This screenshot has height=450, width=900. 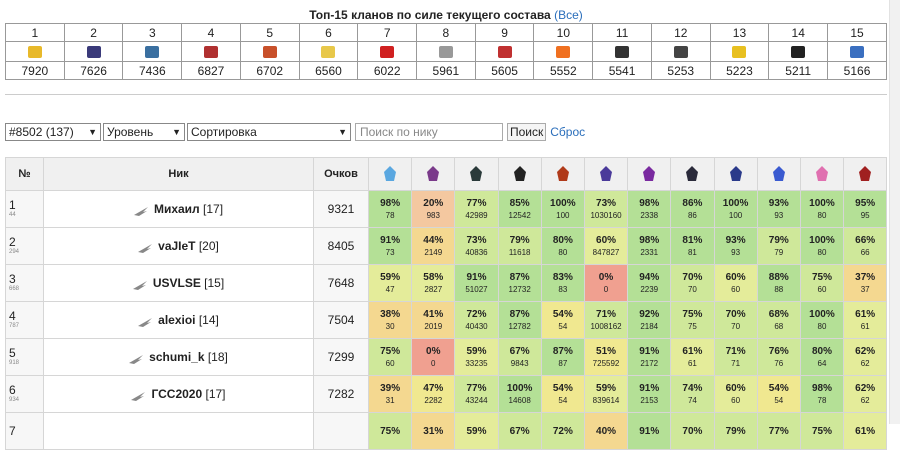 I want to click on ukraine-flag-icon, so click(x=34, y=52).